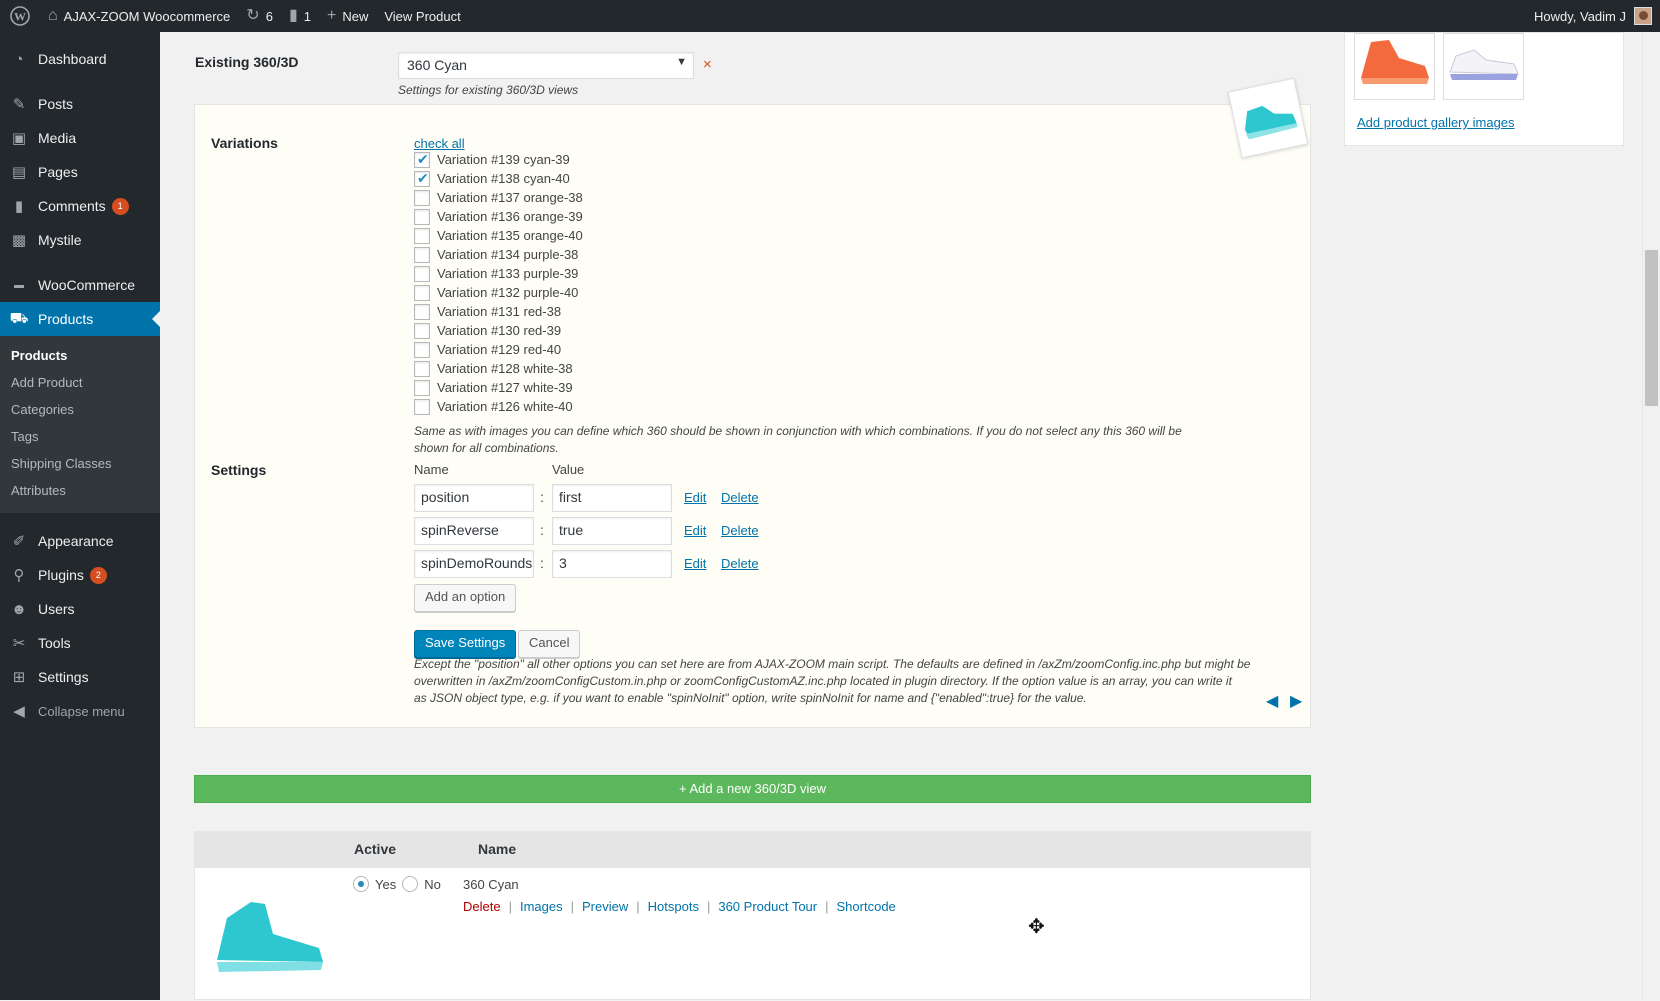  Describe the element at coordinates (568, 469) in the screenshot. I see `col-value-header: Value` at that location.